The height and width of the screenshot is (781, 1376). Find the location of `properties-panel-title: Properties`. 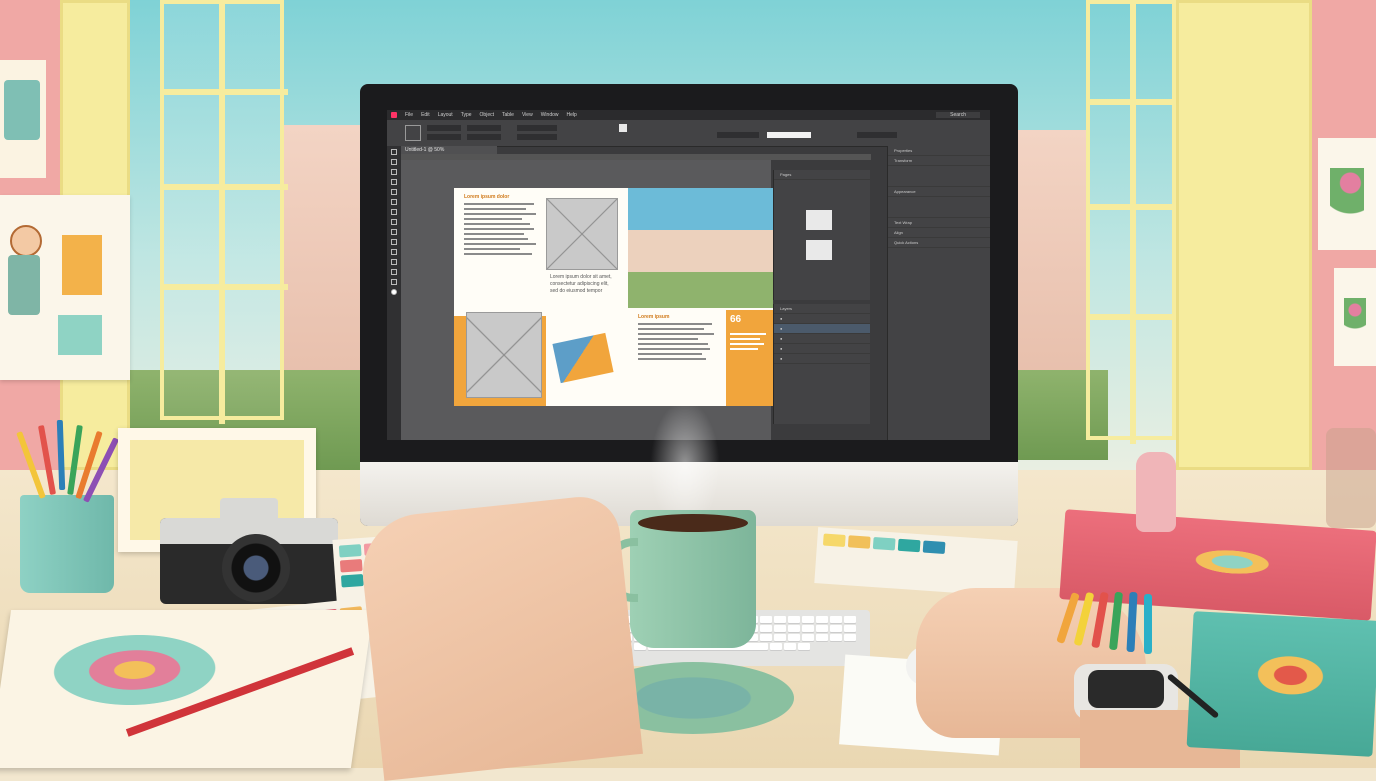

properties-panel-title: Properties is located at coordinates (939, 151).